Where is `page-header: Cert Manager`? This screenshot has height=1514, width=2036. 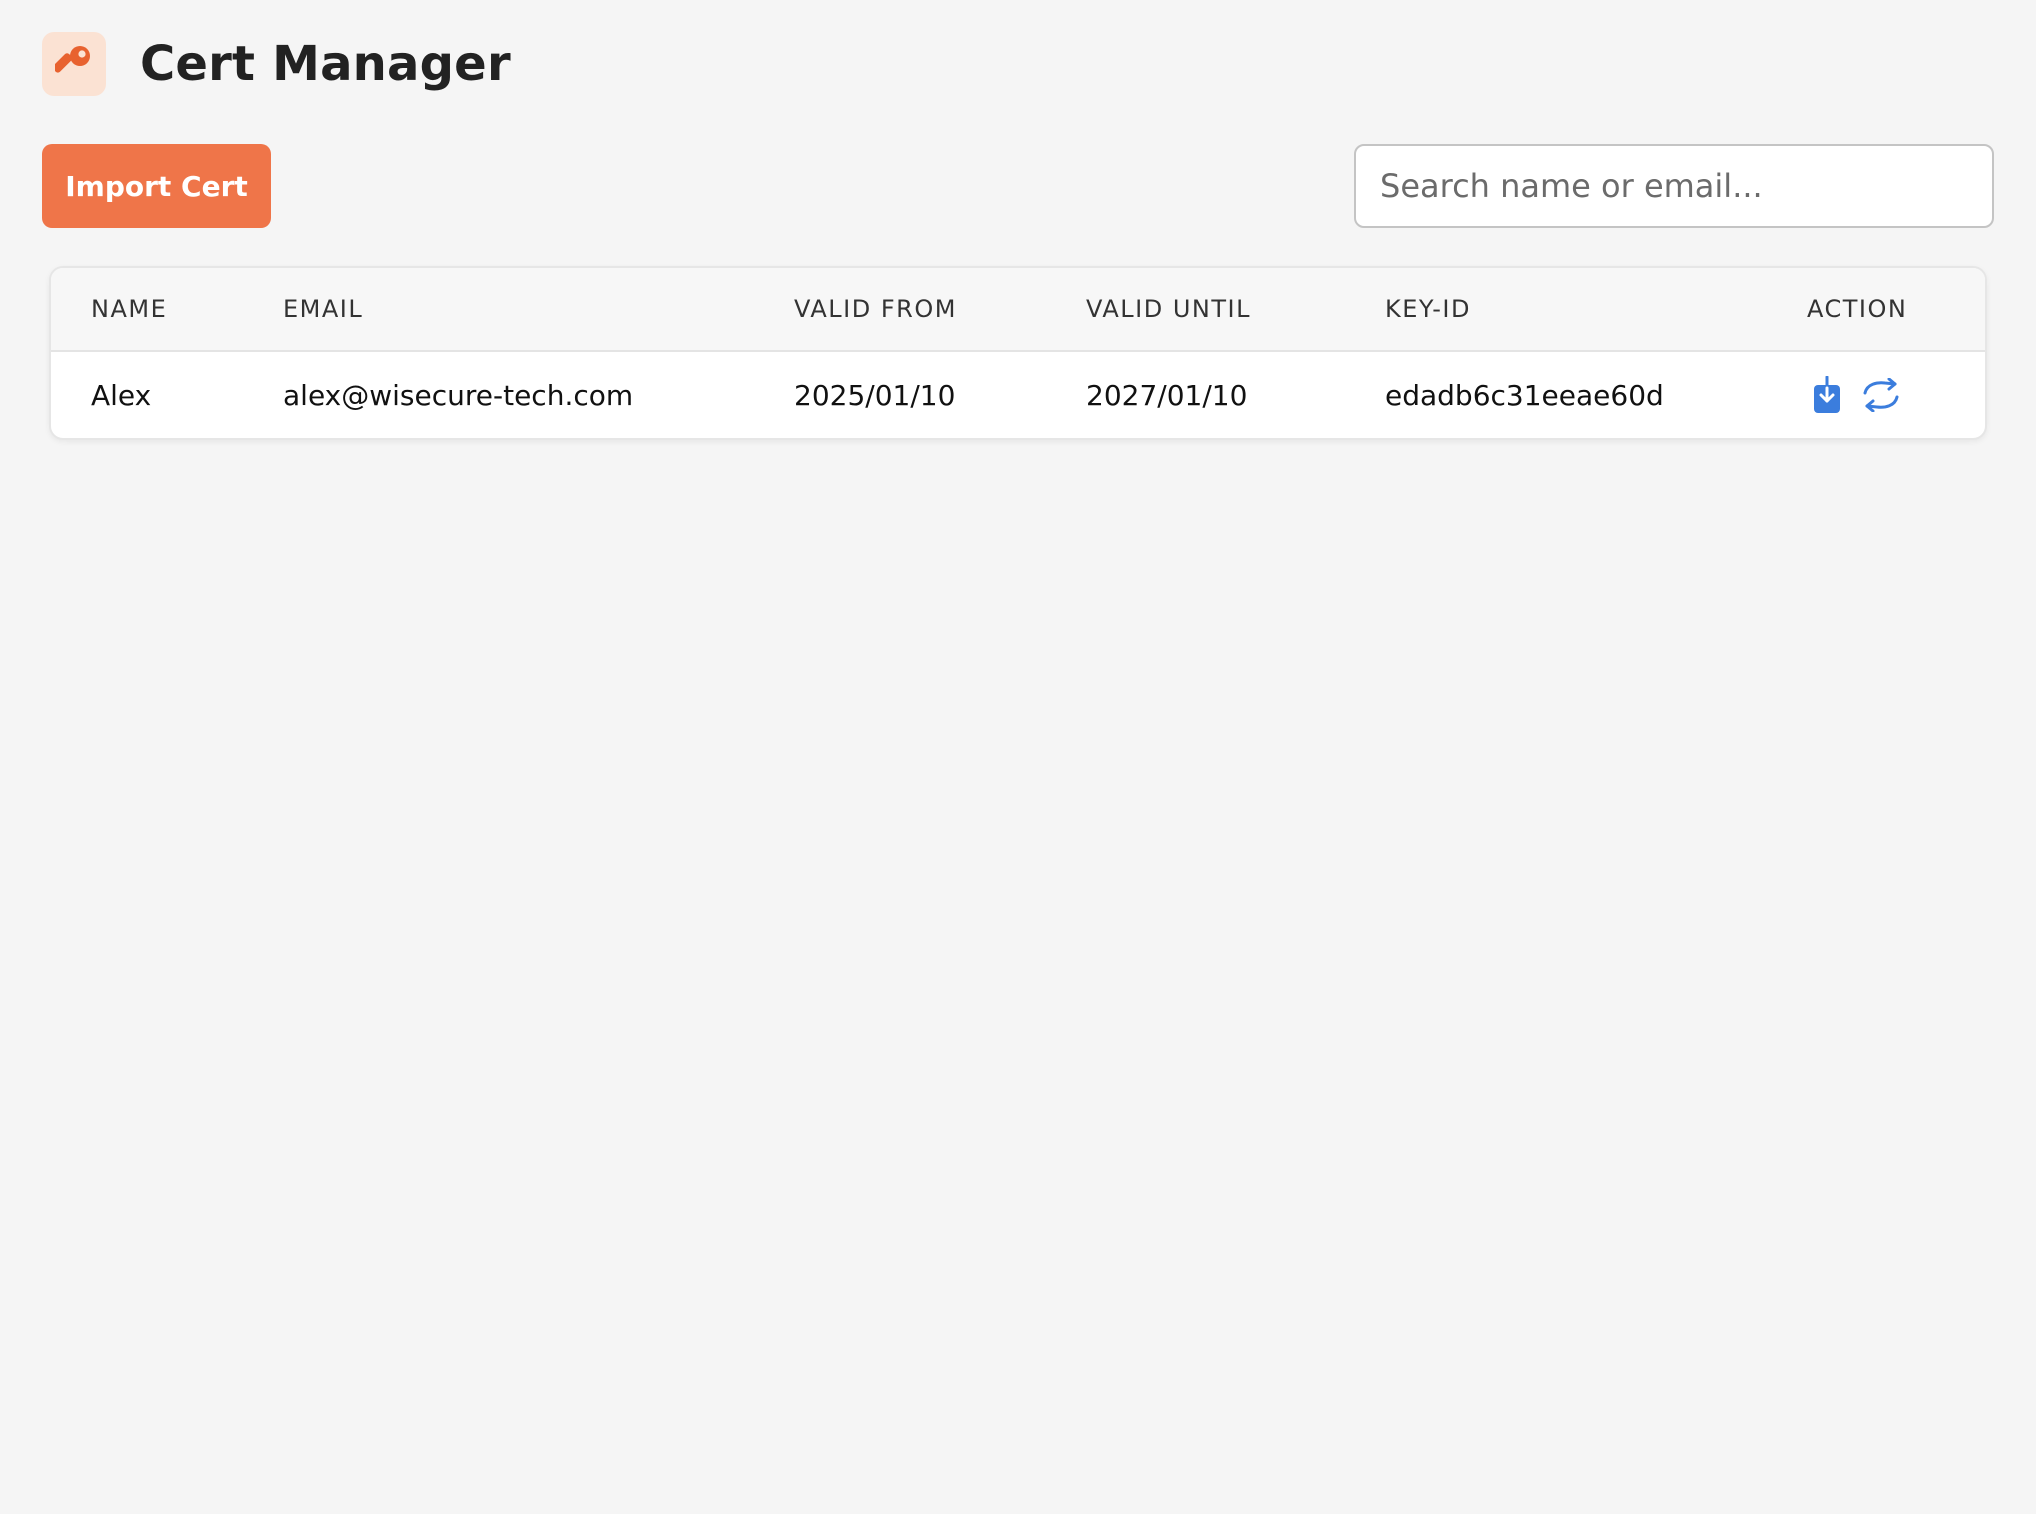 page-header: Cert Manager is located at coordinates (276, 64).